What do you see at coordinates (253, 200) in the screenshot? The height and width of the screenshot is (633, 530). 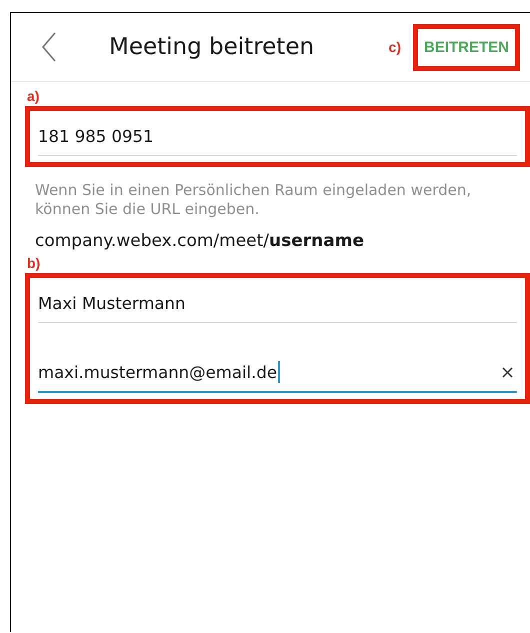 I see `hint-text: Wenn Sie in einen Persönlichen Raum eingeladen werden, können Sie die URL eingeben.` at bounding box center [253, 200].